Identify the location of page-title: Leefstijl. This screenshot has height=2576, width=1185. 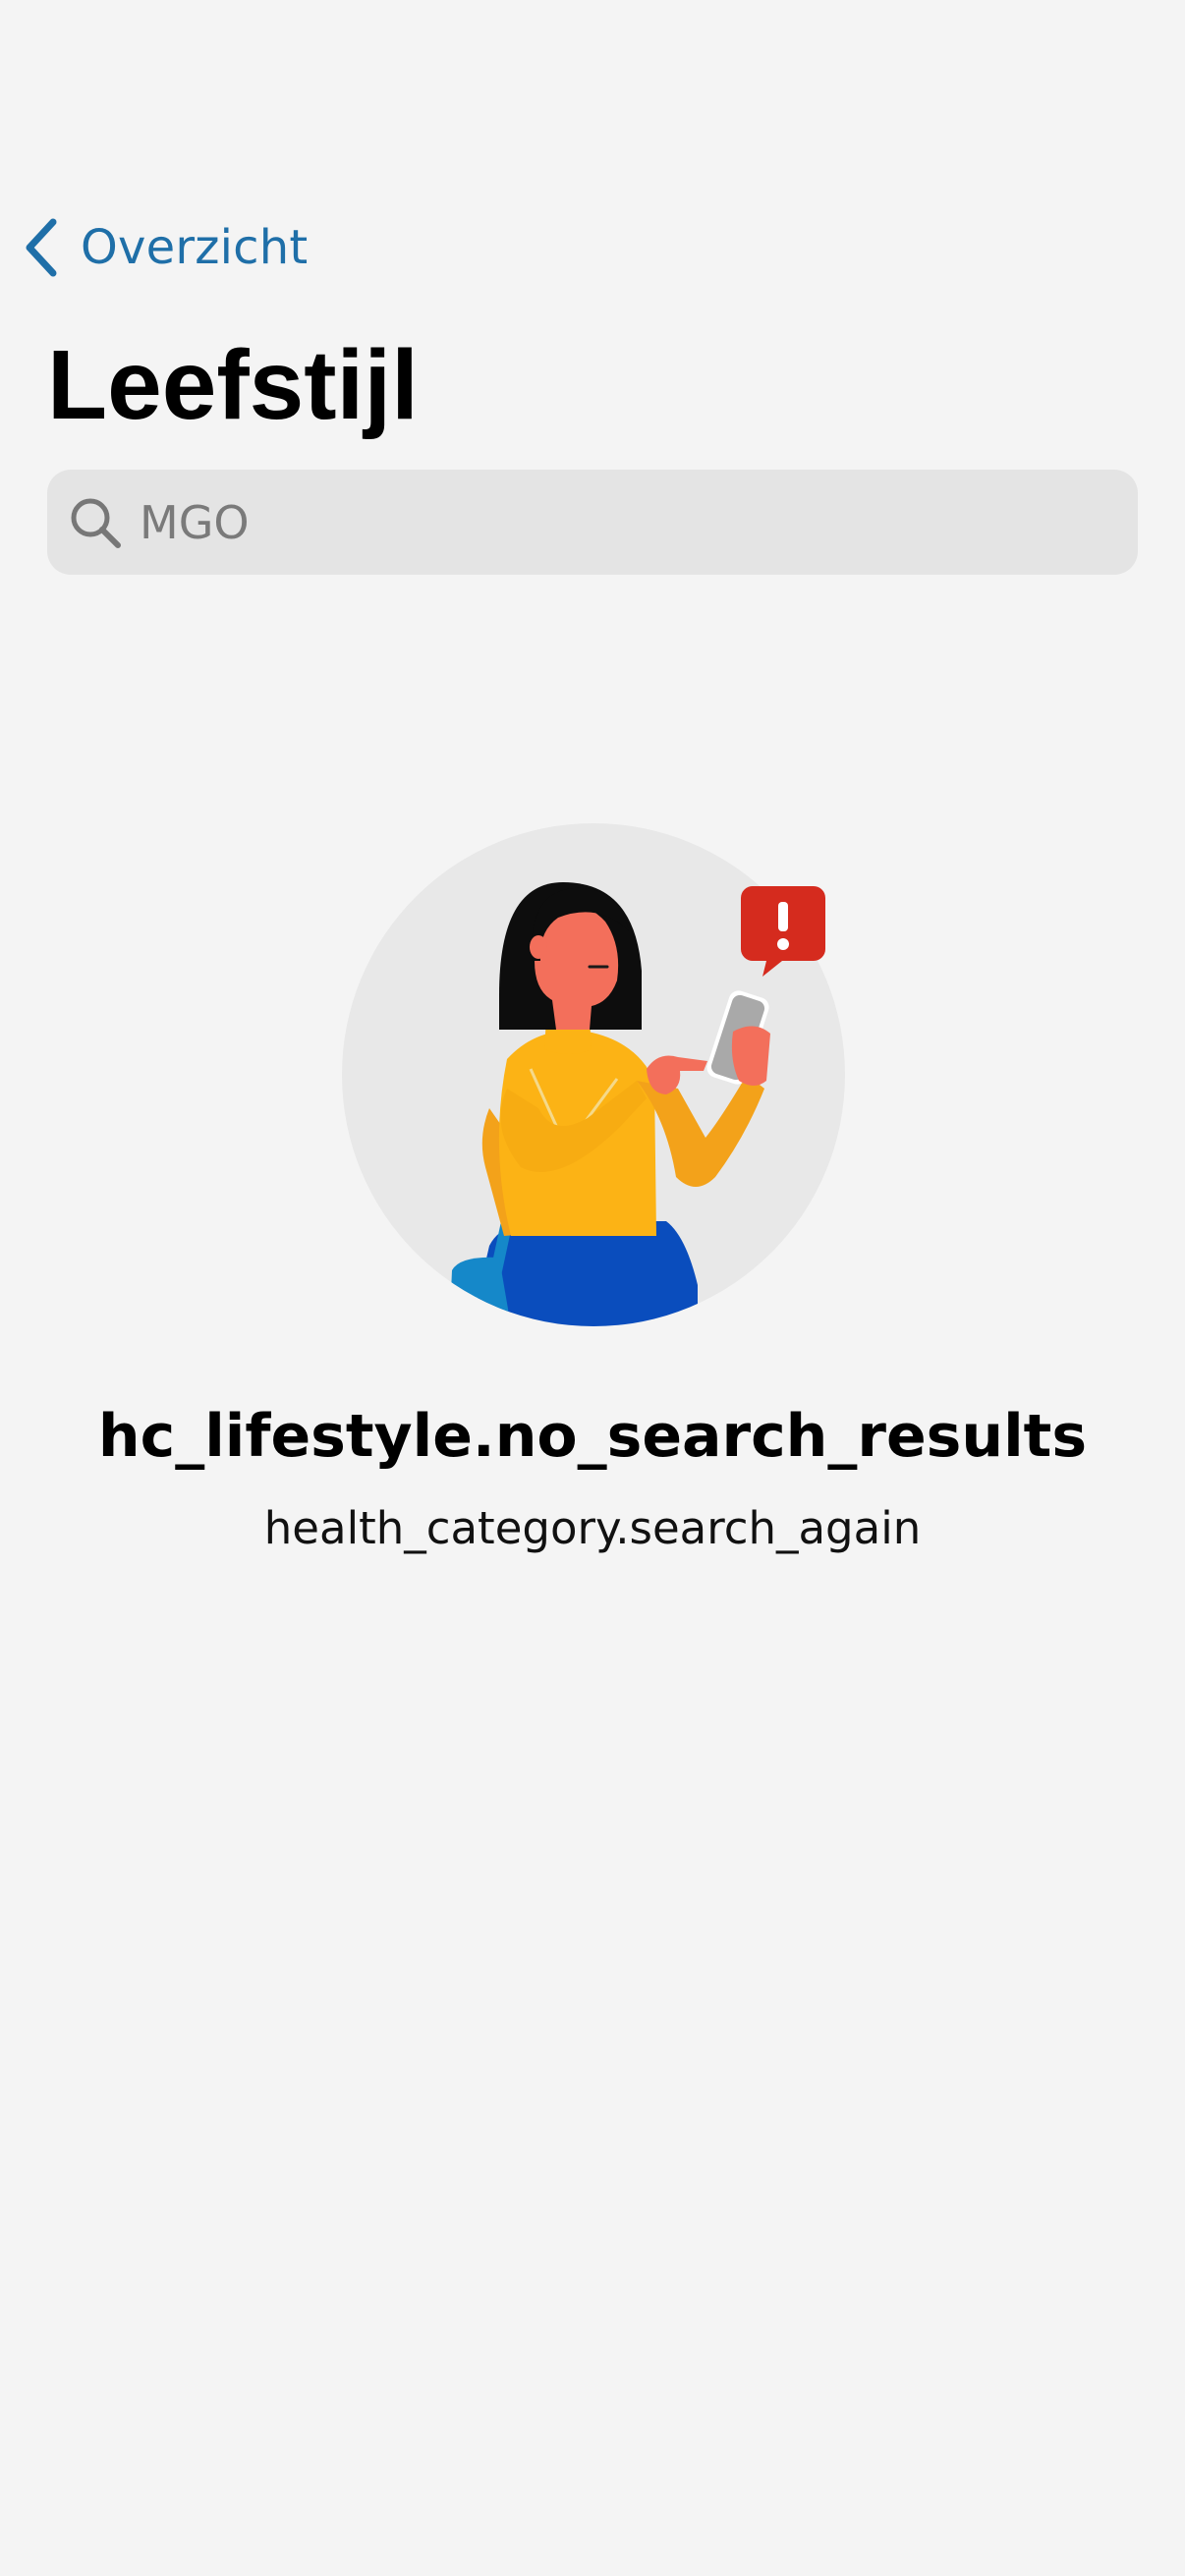
(233, 385).